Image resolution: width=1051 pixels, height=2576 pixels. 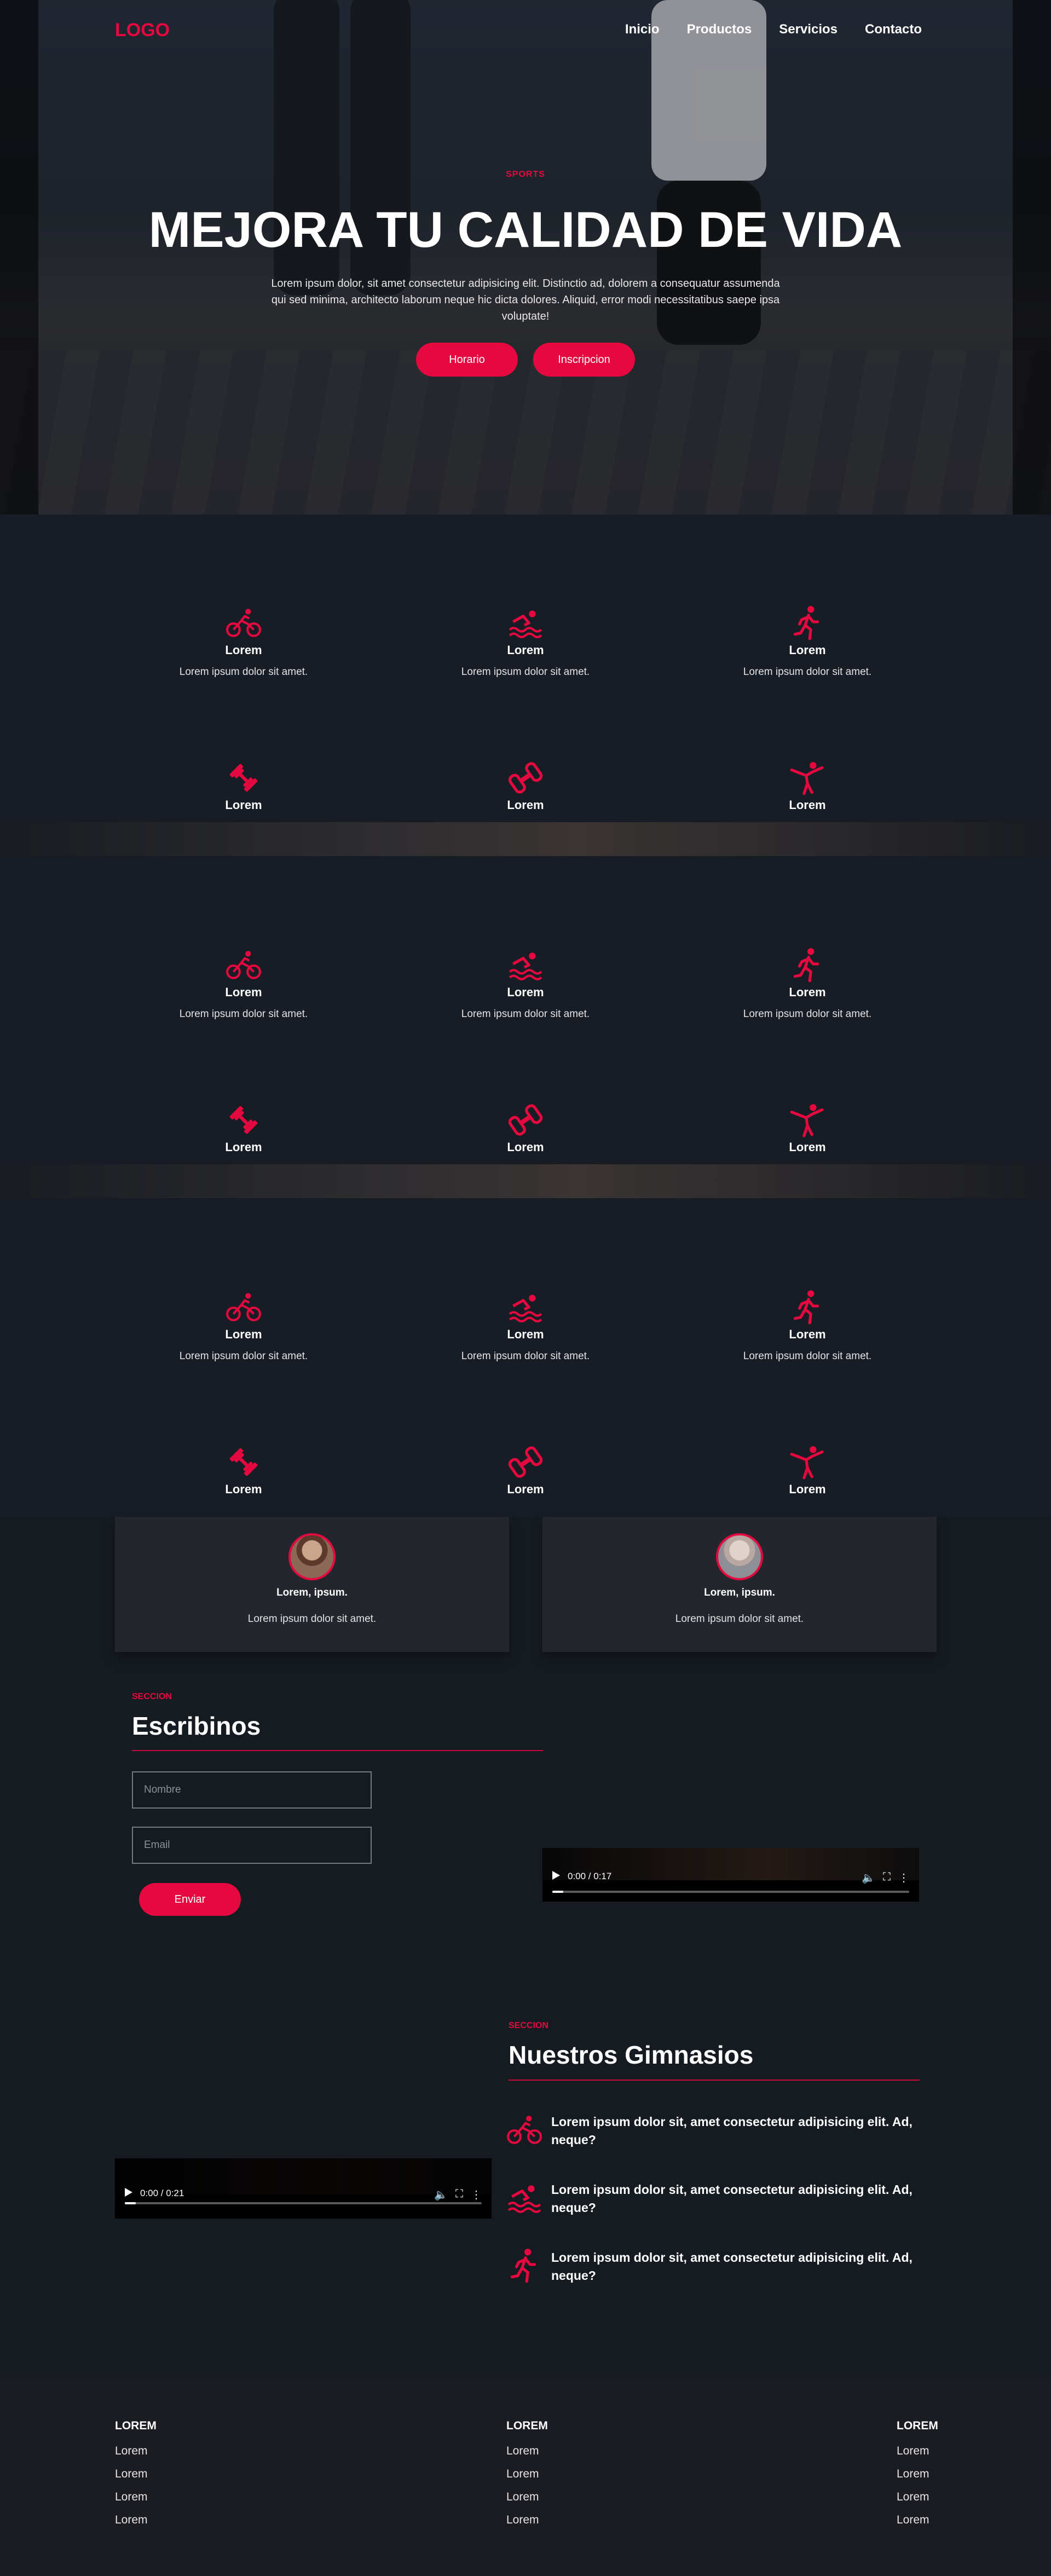 I want to click on title-underline, so click(x=714, y=2081).